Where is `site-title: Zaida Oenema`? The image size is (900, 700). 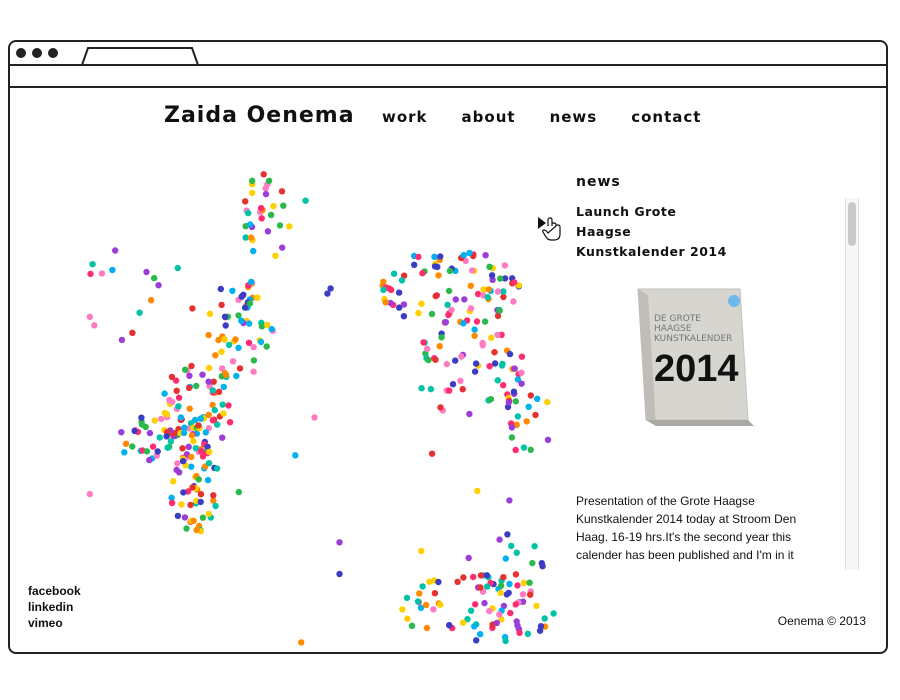 site-title: Zaida Oenema is located at coordinates (259, 115).